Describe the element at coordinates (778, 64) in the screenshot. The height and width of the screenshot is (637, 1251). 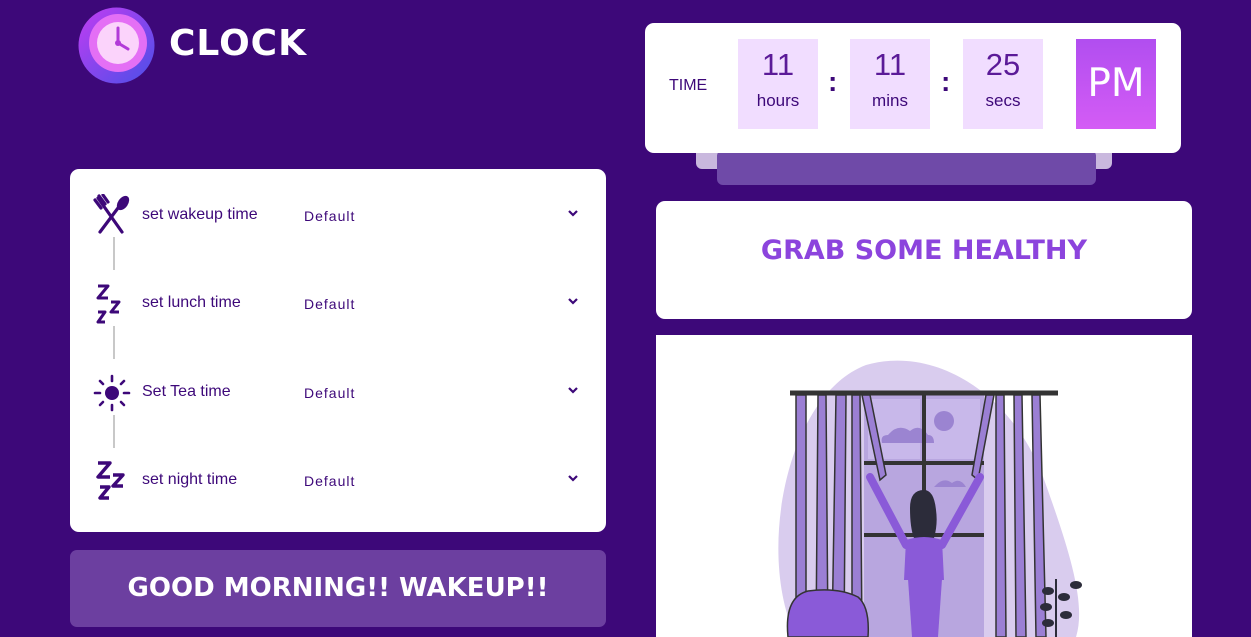
I see `hours-value: 11` at that location.